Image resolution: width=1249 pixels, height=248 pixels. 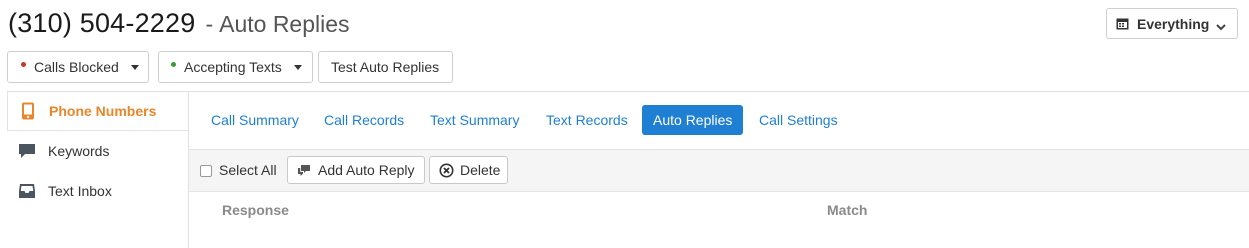 What do you see at coordinates (693, 120) in the screenshot?
I see `tab-auto-replies: Auto Replies` at bounding box center [693, 120].